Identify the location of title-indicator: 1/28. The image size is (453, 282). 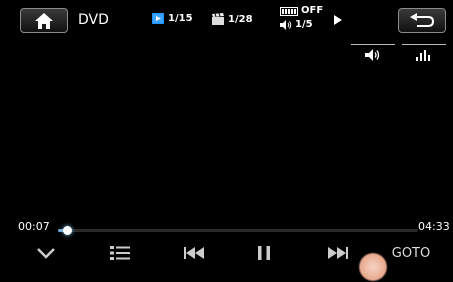
(232, 19).